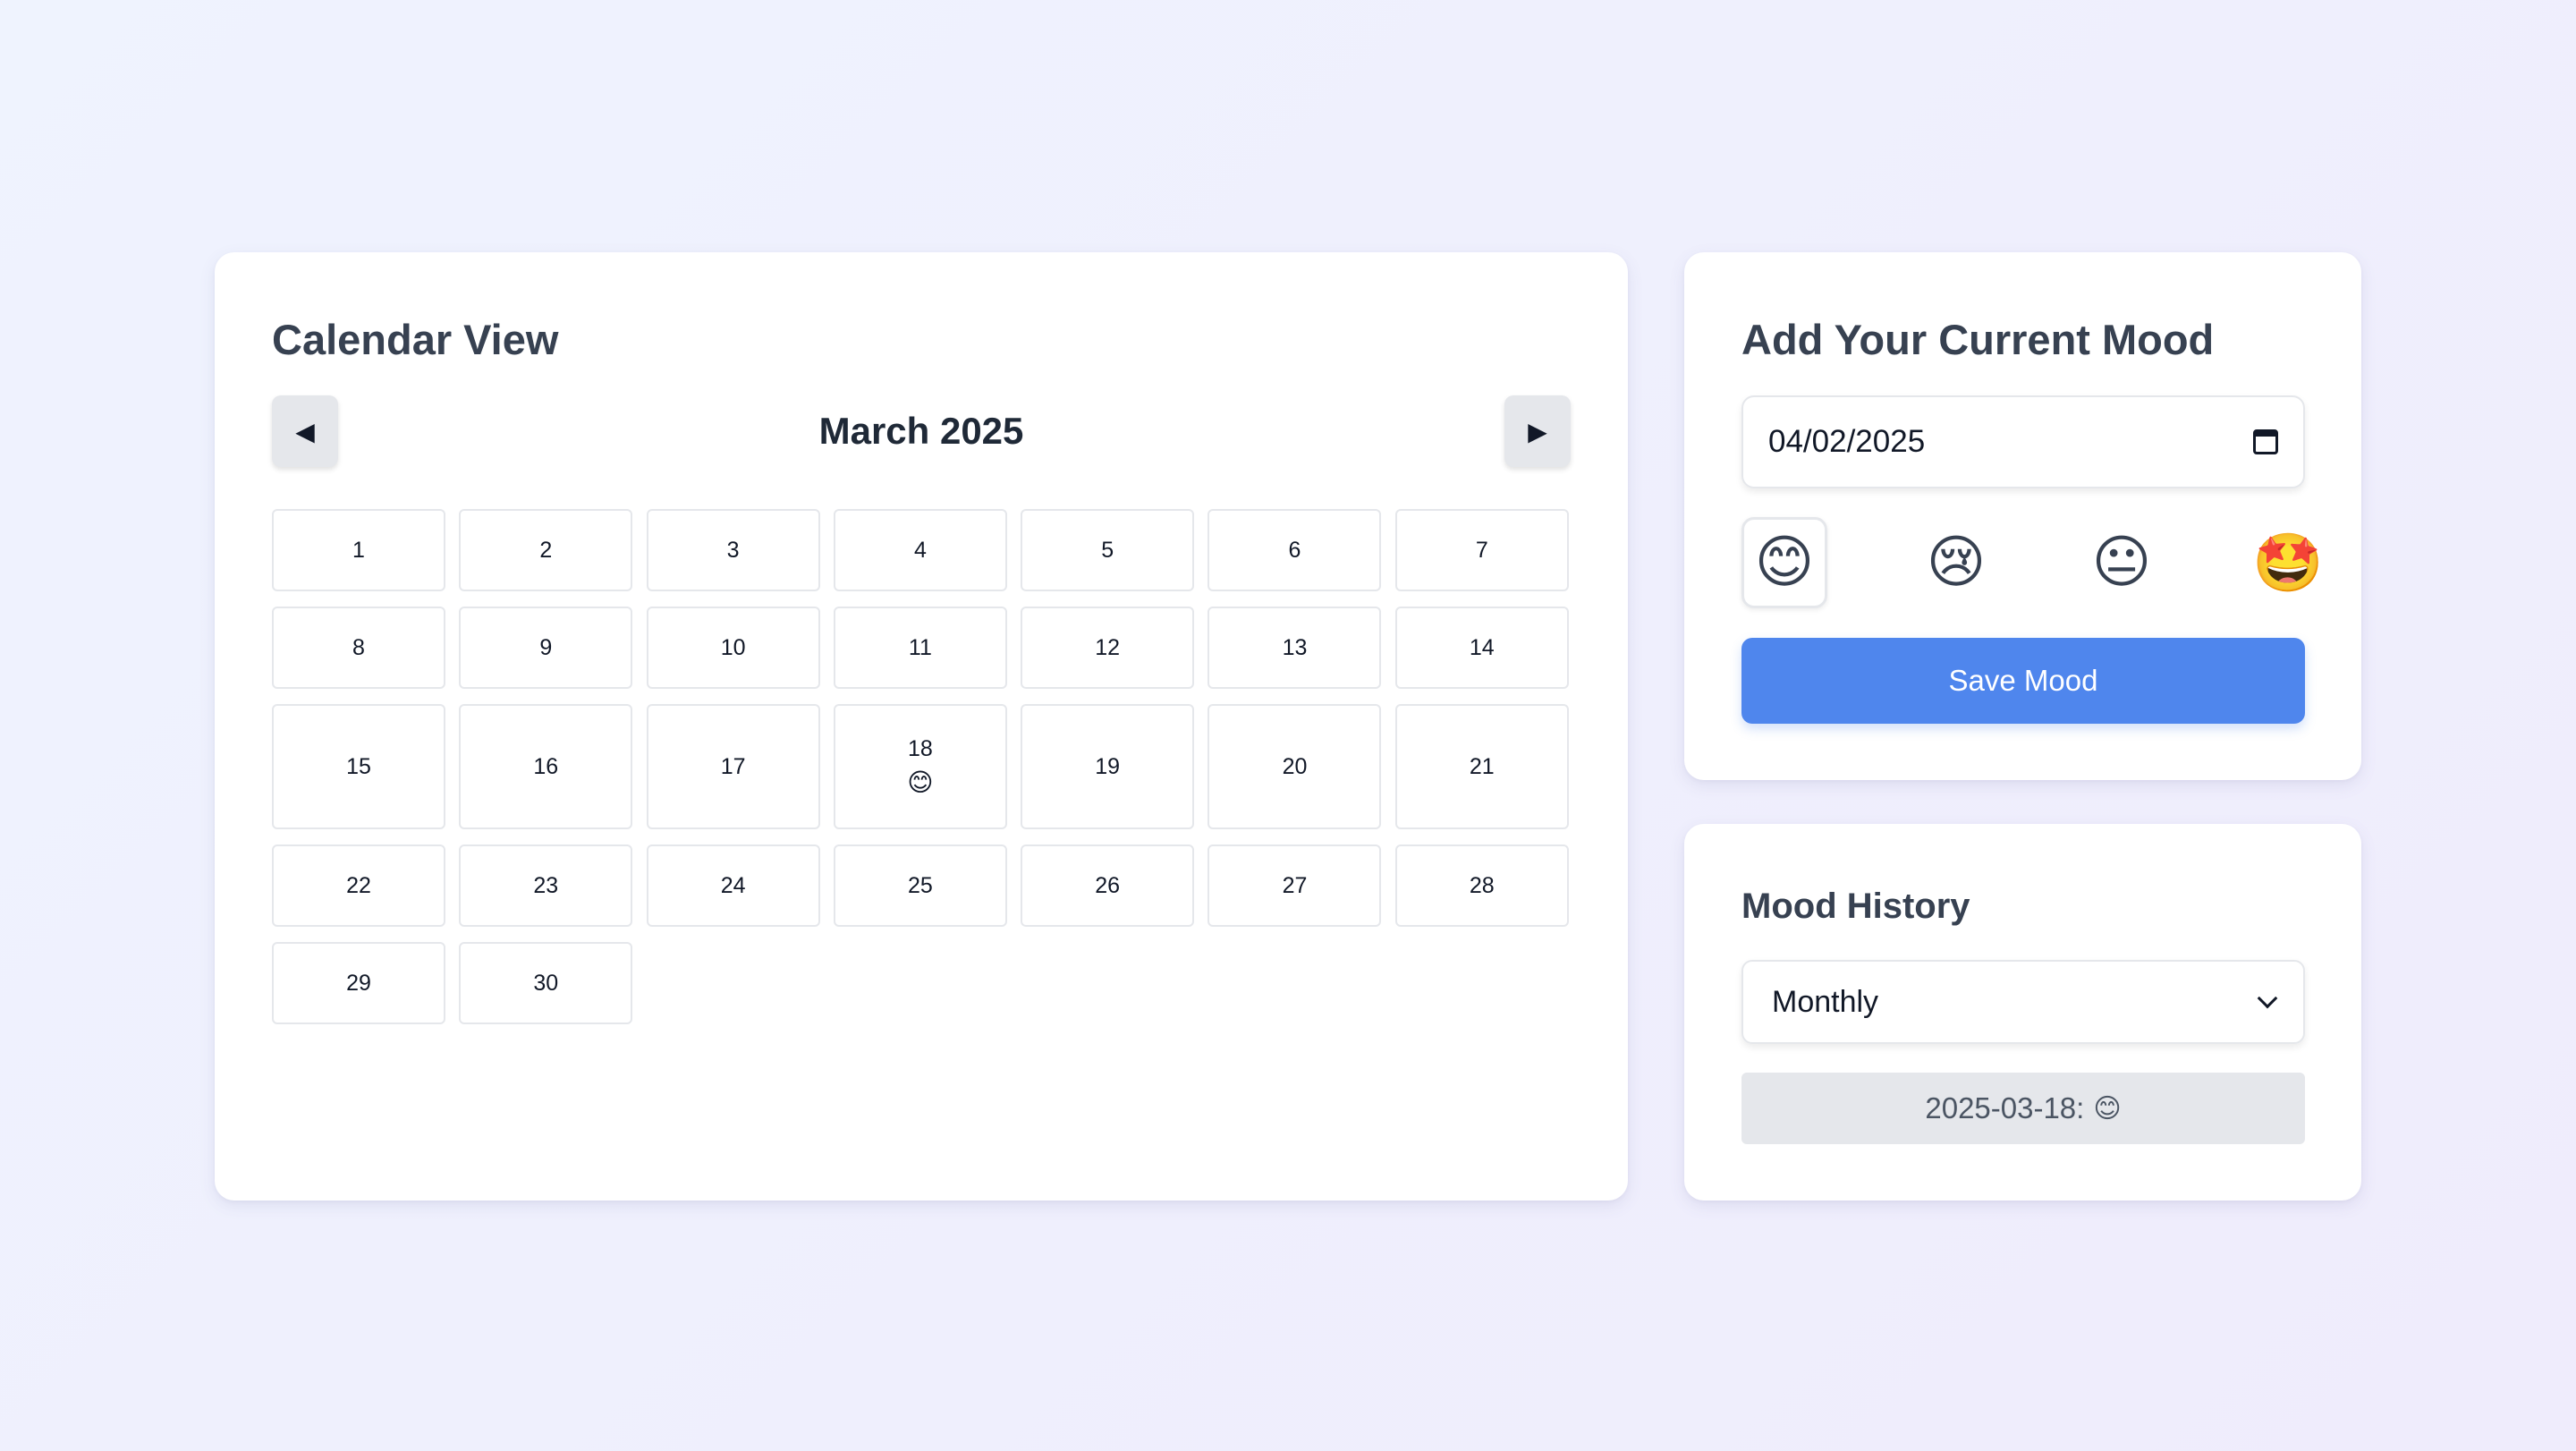  Describe the element at coordinates (2023, 681) in the screenshot. I see `save-mood-button: Save Mood` at that location.